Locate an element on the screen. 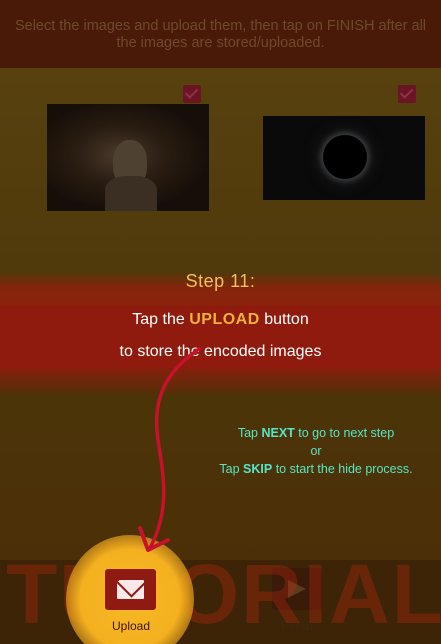 Image resolution: width=441 pixels, height=644 pixels. pointer-arrow is located at coordinates (169, 449).